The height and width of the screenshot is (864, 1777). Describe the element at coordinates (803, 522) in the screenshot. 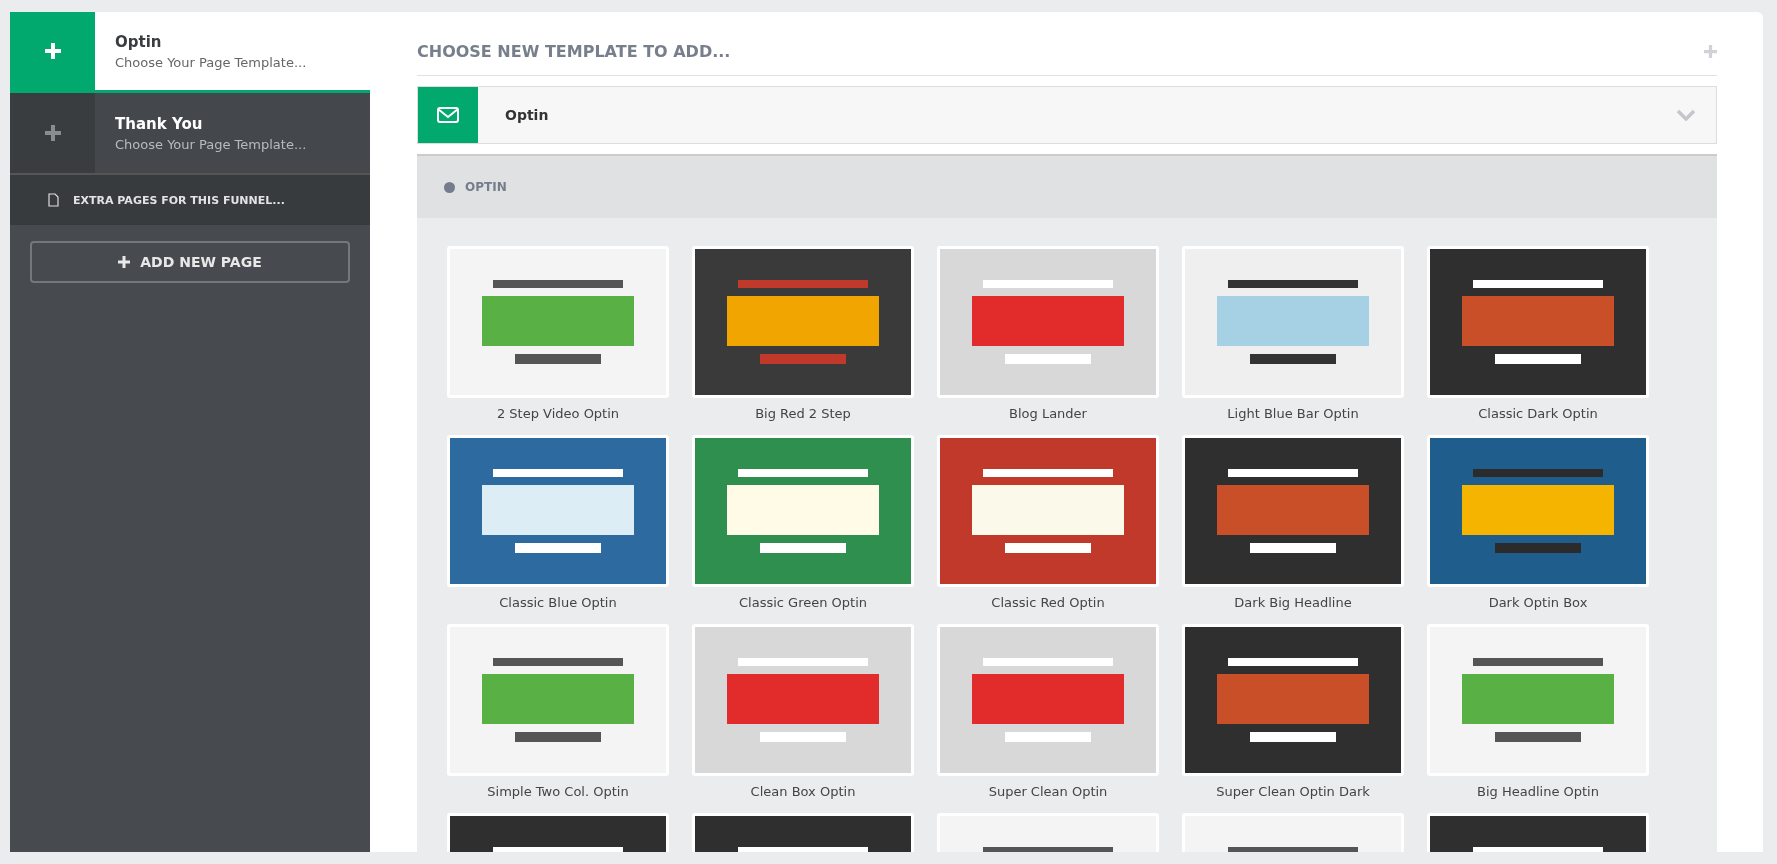

I see `template-card: Classic Green Optin` at that location.